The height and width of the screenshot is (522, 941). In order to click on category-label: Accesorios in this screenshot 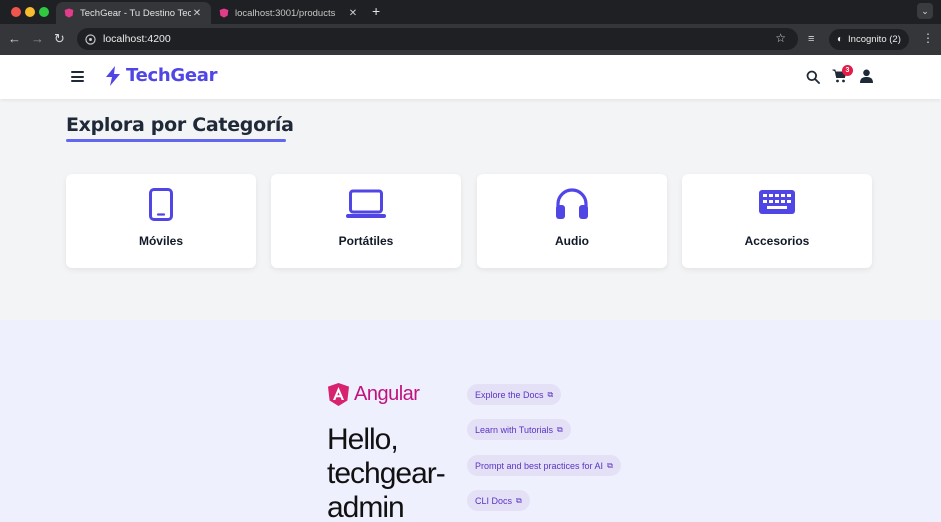, I will do `click(777, 241)`.